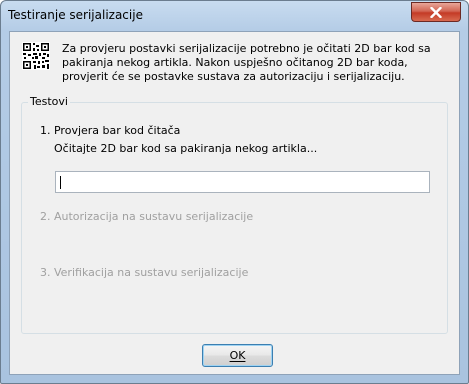 Image resolution: width=469 pixels, height=384 pixels. I want to click on title-bar: Testiranje serijalizacije, so click(234, 15).